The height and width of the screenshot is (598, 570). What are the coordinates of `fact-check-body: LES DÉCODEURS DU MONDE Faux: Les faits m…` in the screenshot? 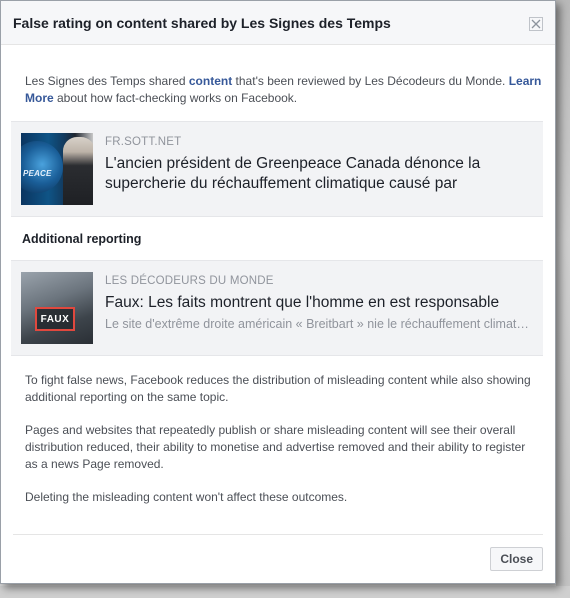 It's located at (318, 308).